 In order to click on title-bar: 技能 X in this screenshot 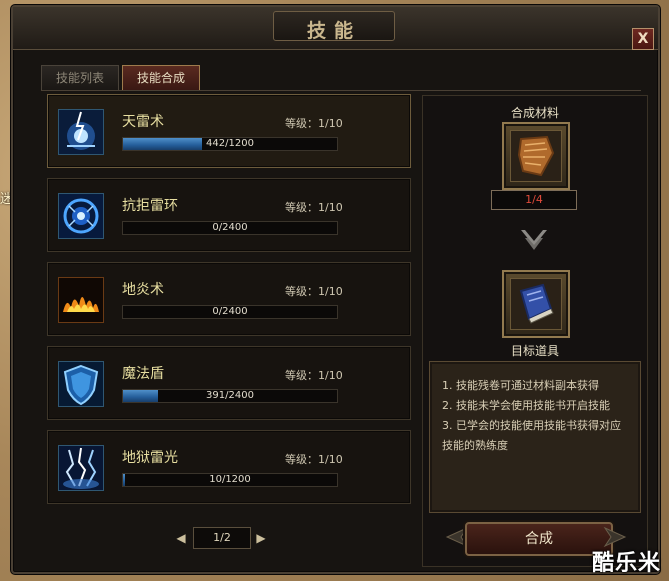, I will do `click(335, 28)`.